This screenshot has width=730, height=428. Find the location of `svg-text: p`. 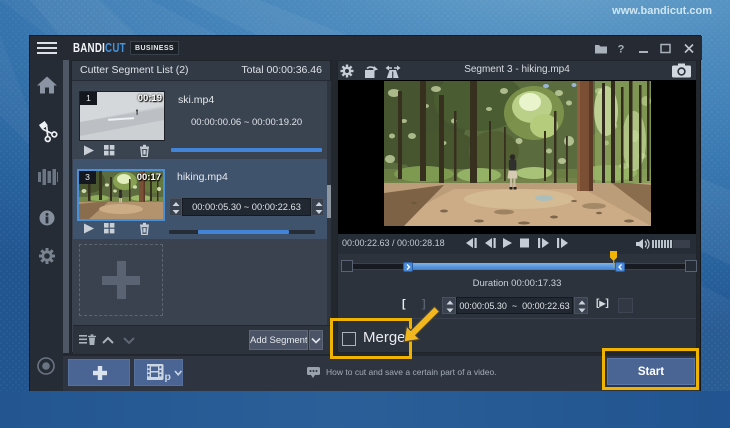

svg-text: p is located at coordinates (168, 377).